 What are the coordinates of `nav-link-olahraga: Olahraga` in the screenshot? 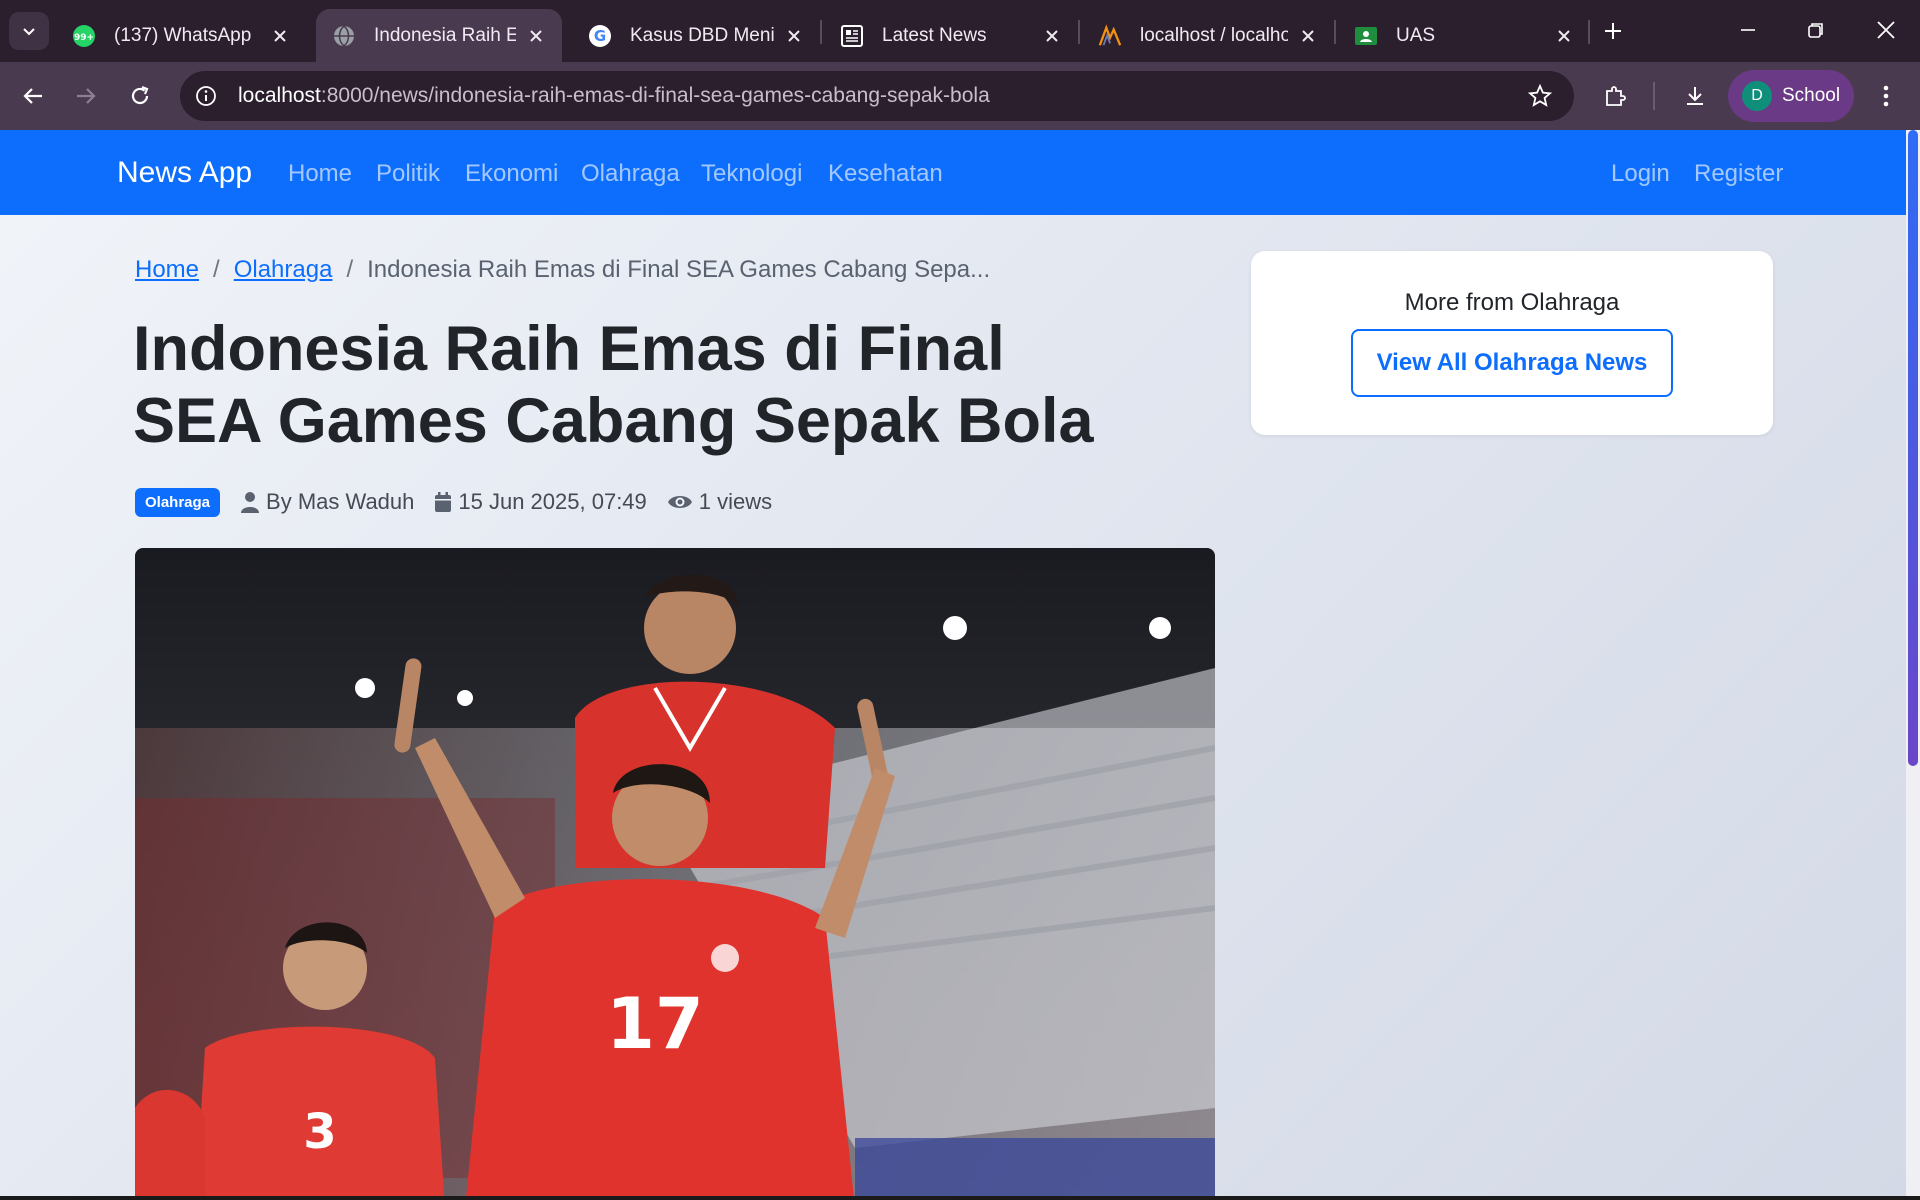 It's located at (630, 174).